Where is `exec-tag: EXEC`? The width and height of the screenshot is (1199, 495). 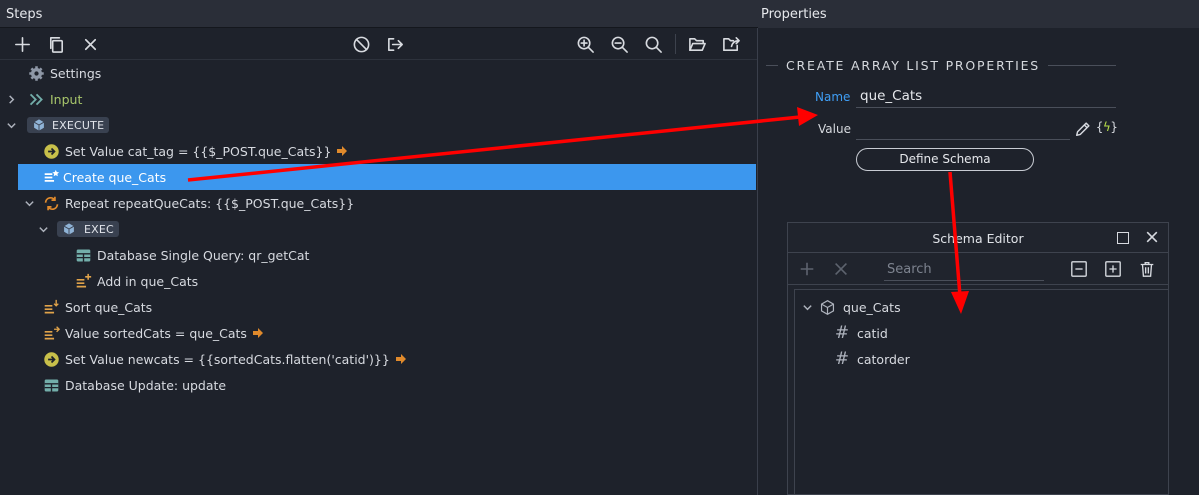 exec-tag: EXEC is located at coordinates (88, 229).